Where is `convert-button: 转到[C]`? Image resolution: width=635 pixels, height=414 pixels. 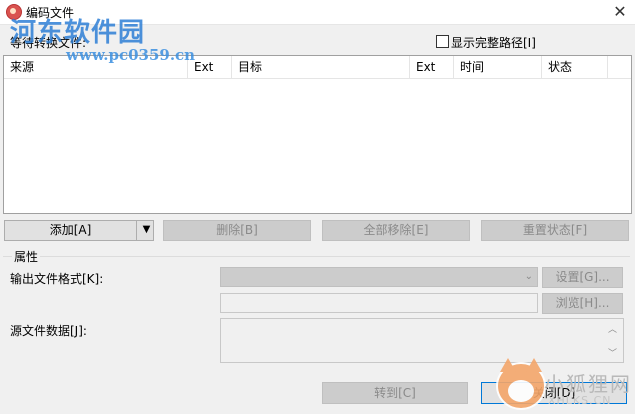
convert-button: 转到[C] is located at coordinates (395, 393).